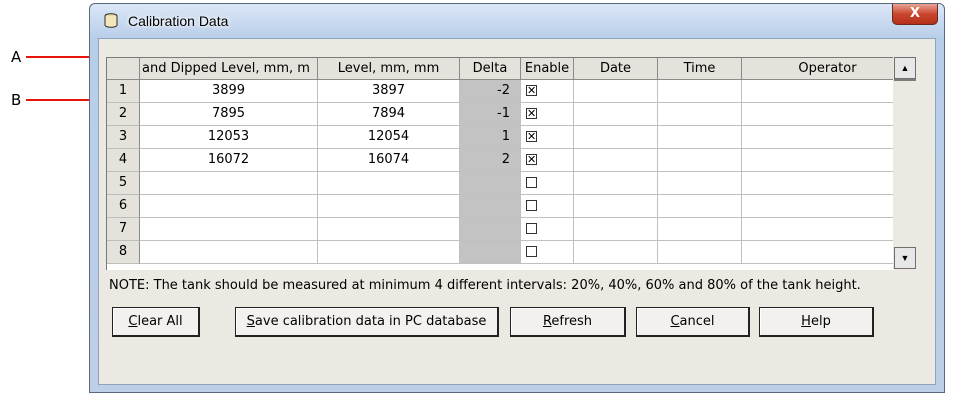 The height and width of the screenshot is (396, 955). I want to click on help-button: Help, so click(816, 322).